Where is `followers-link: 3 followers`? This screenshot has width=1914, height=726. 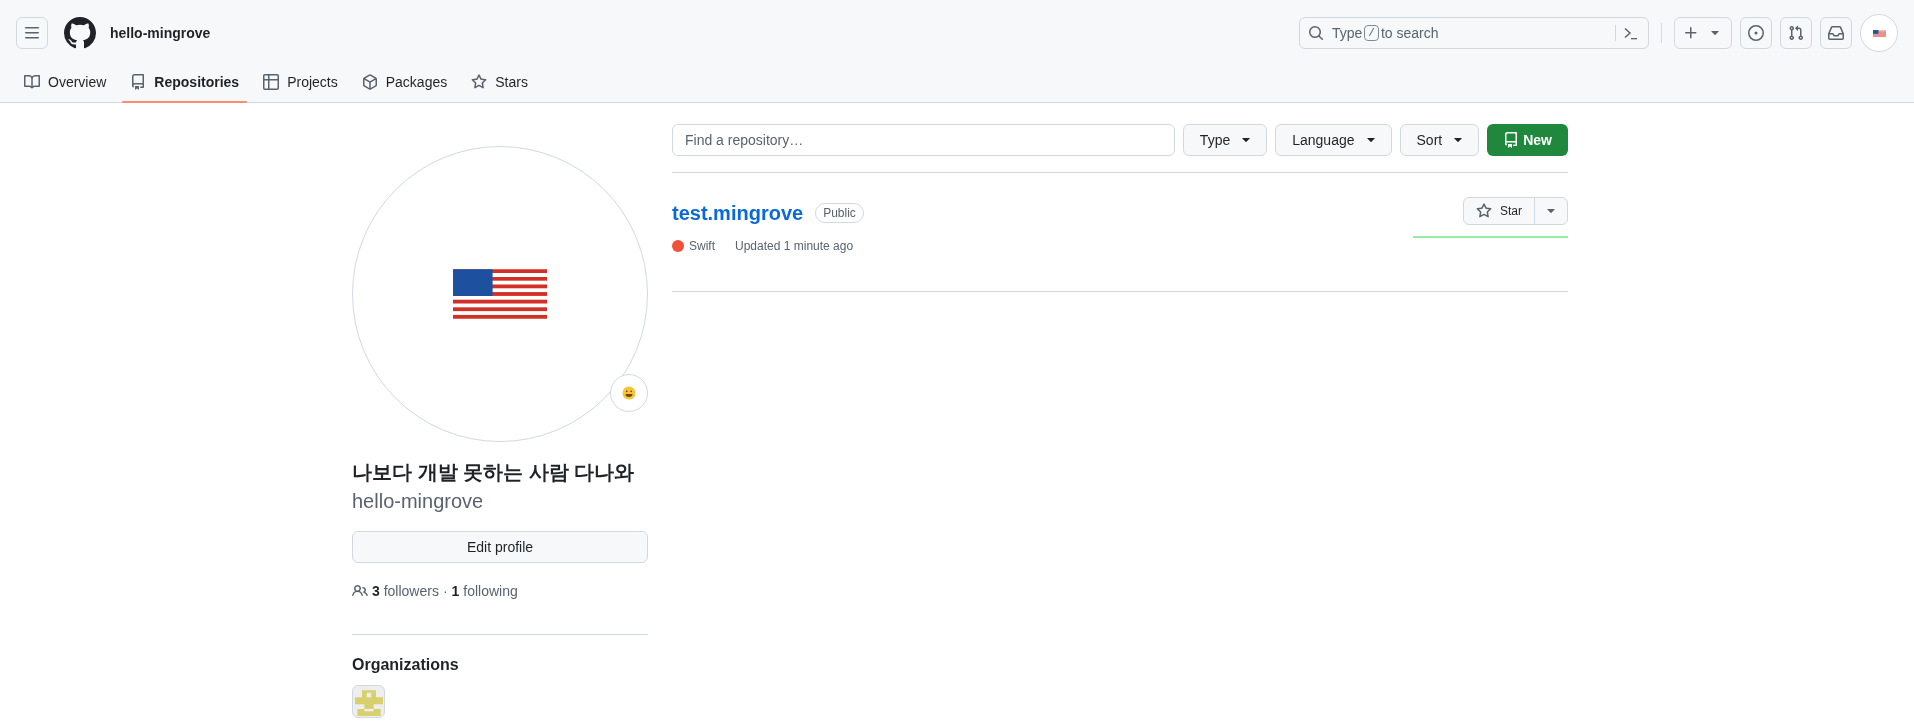
followers-link: 3 followers is located at coordinates (405, 591).